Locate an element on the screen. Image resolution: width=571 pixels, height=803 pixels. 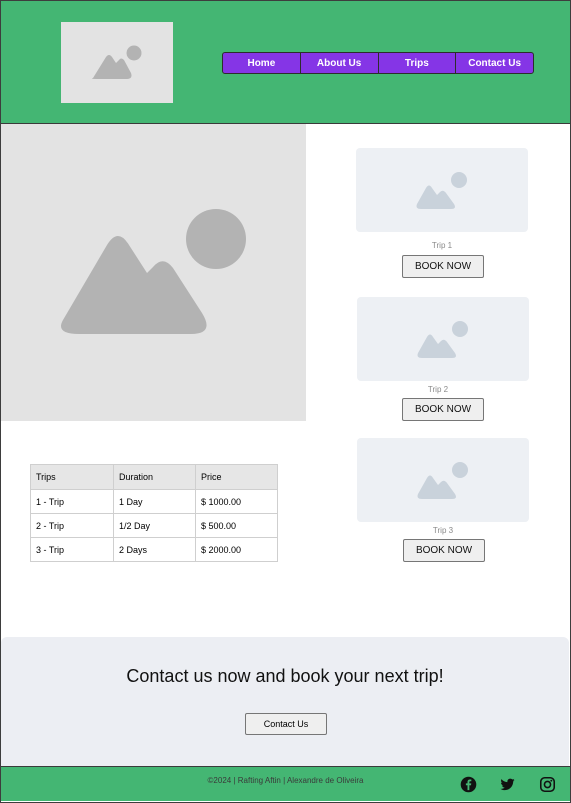
book-now-button-1: BOOK NOW is located at coordinates (443, 266).